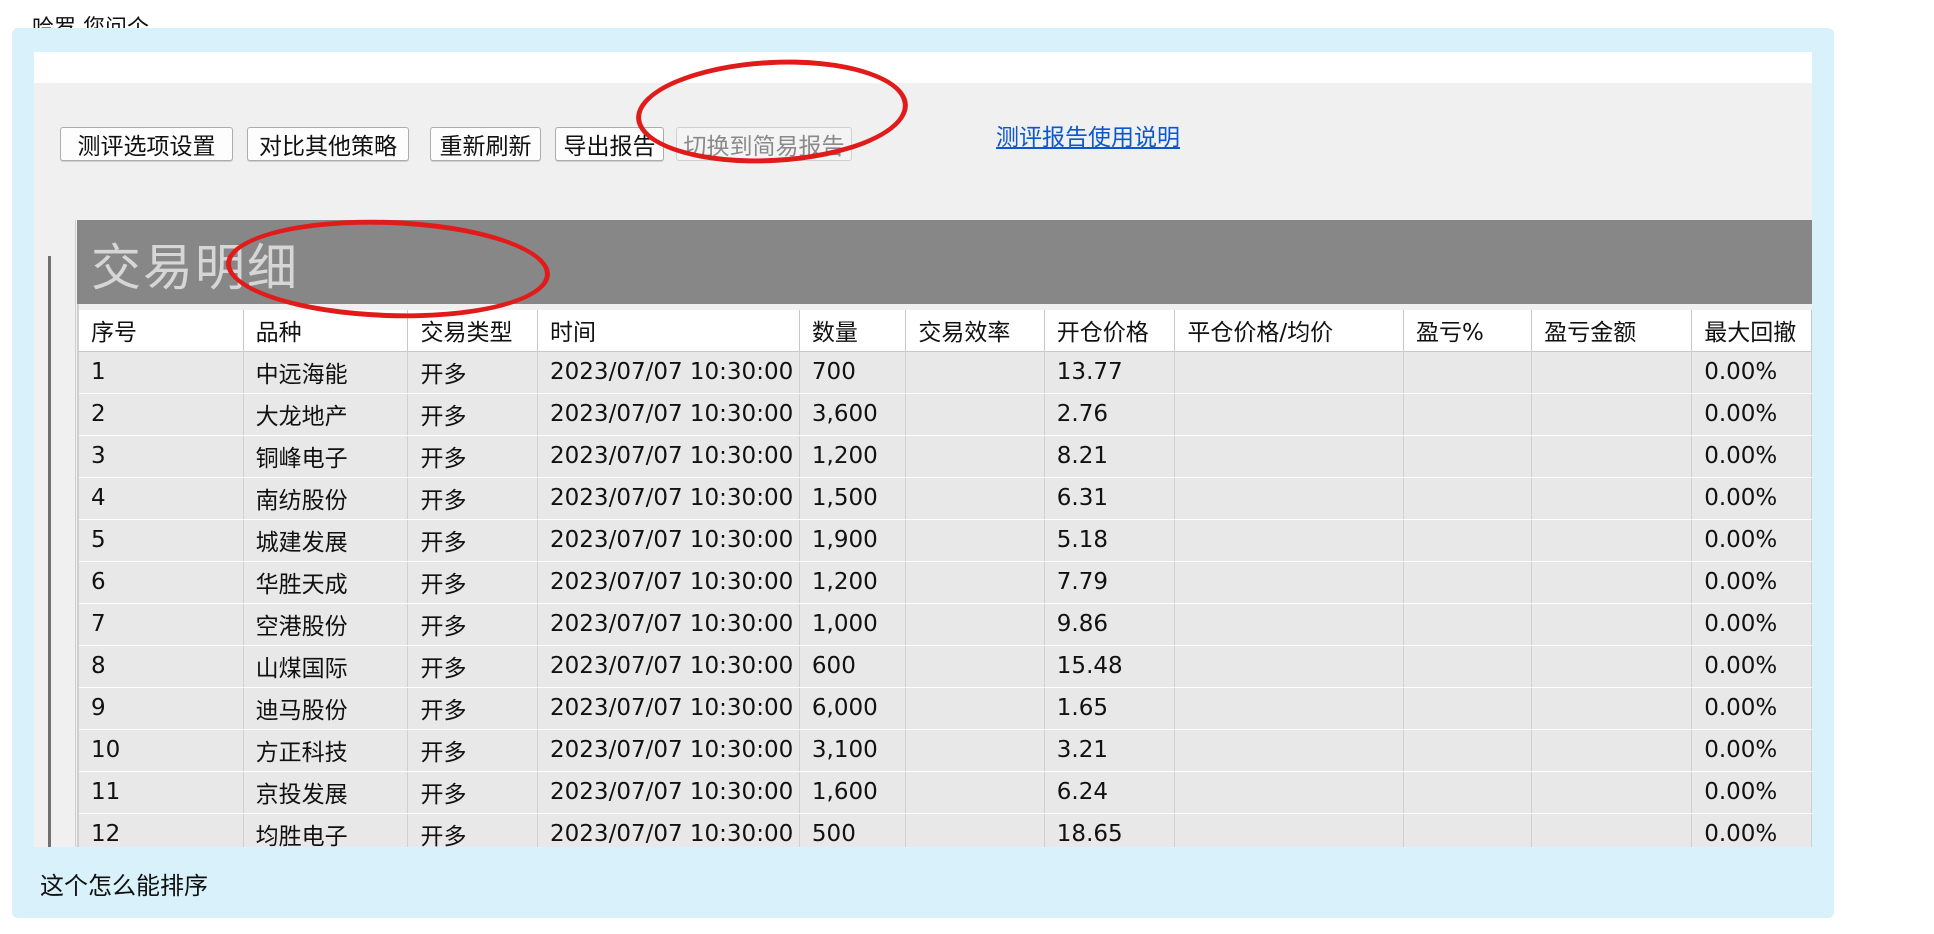 Image resolution: width=1934 pixels, height=934 pixels. Describe the element at coordinates (853, 582) in the screenshot. I see `table-cell: 1,200` at that location.